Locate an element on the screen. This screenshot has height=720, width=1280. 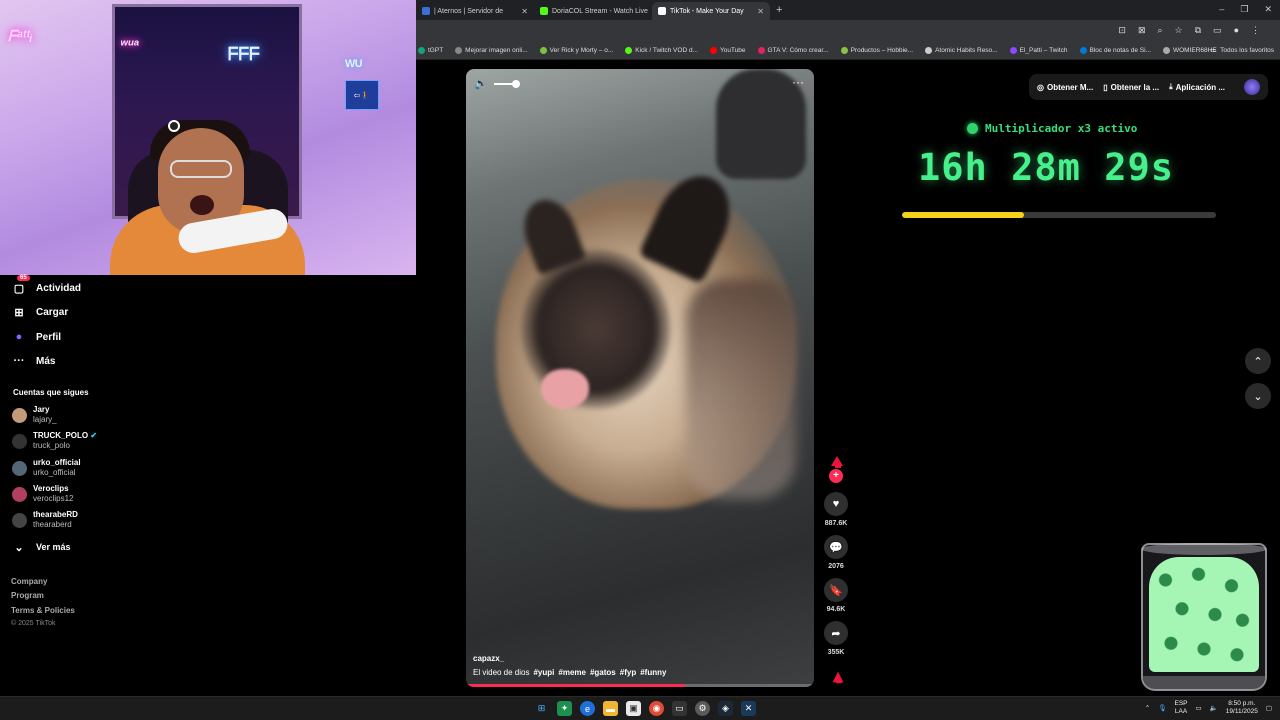
nav-profile: ● Perfil is located at coordinates (36, 337).